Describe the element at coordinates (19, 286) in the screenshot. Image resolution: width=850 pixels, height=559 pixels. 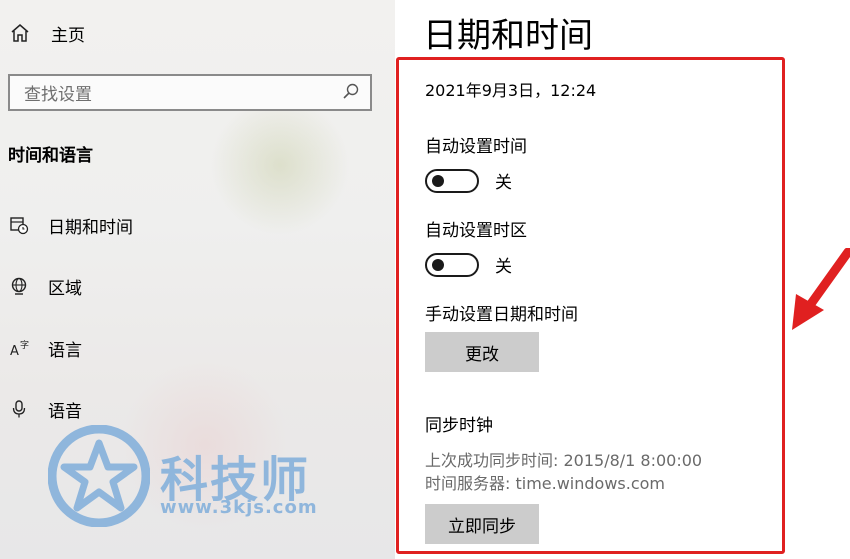
I see `globe-icon` at that location.